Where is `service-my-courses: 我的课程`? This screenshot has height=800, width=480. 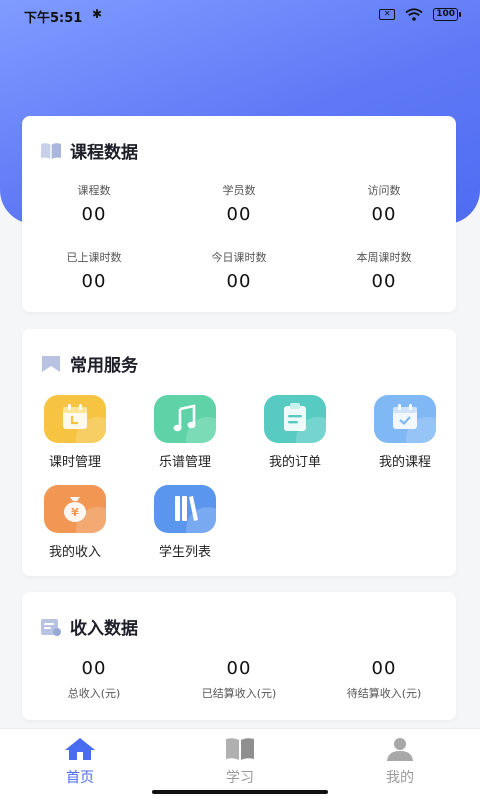
service-my-courses: 我的课程 is located at coordinates (405, 432).